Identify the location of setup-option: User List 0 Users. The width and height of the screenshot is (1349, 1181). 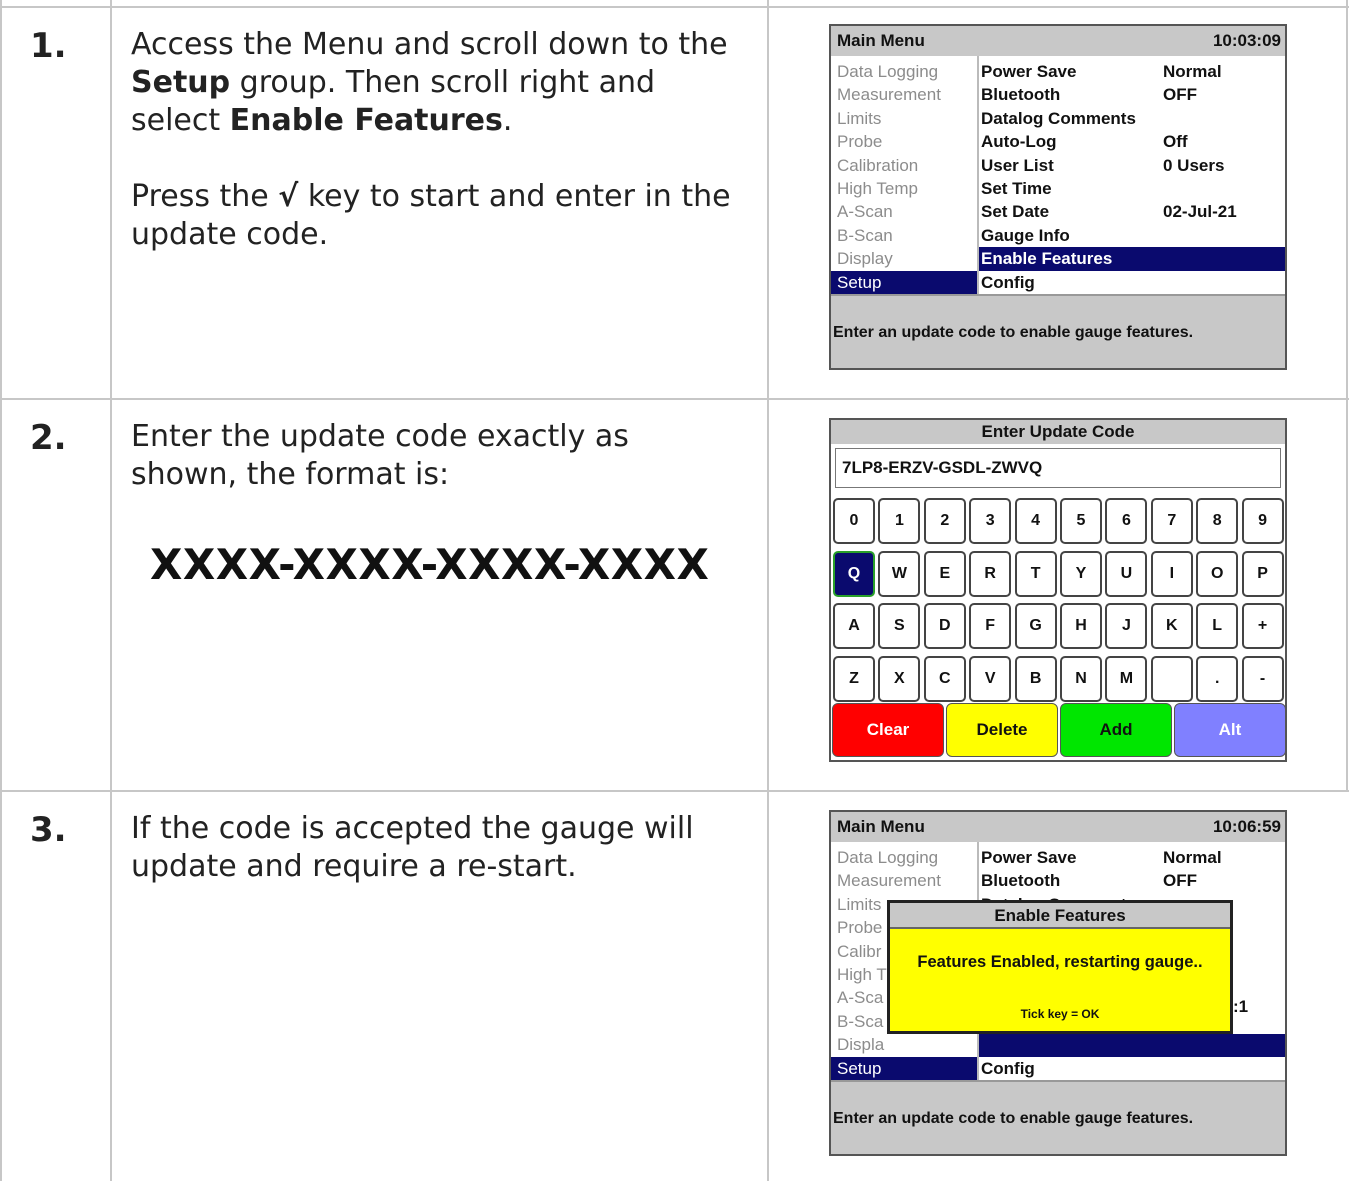
(1132, 165).